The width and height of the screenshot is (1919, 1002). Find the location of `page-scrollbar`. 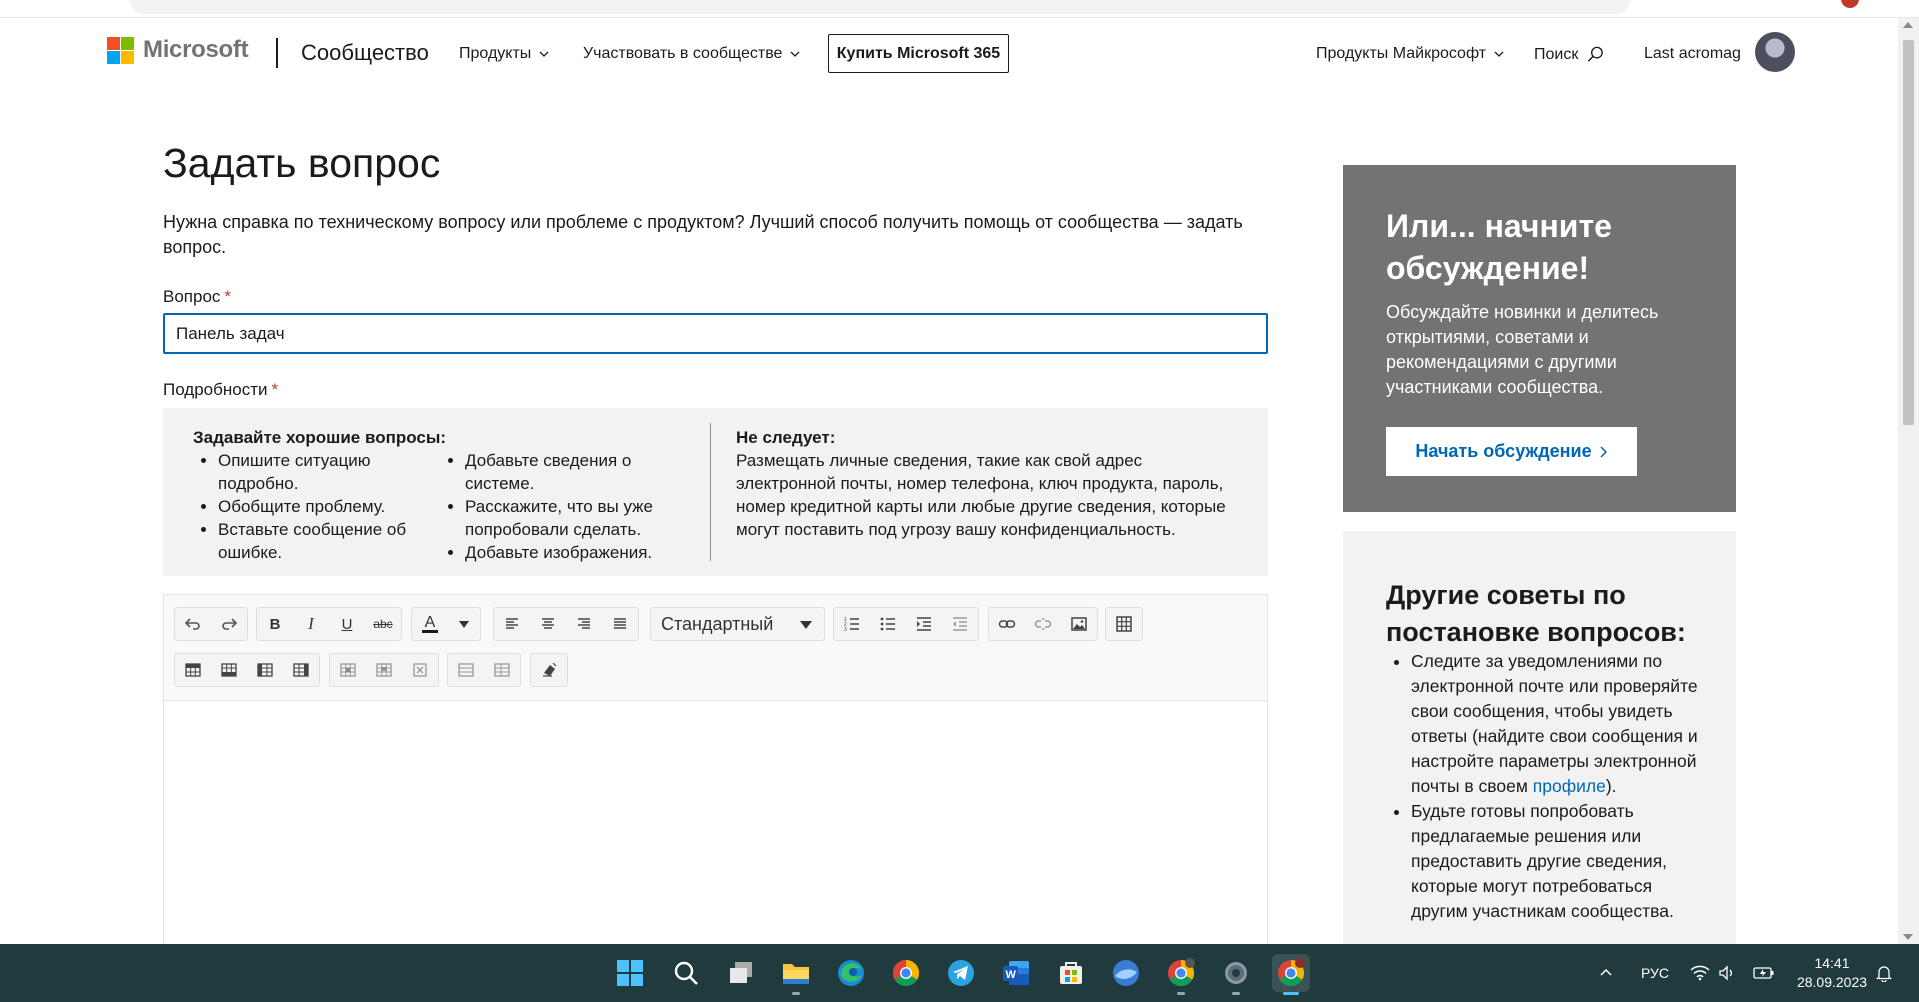

page-scrollbar is located at coordinates (1908, 481).